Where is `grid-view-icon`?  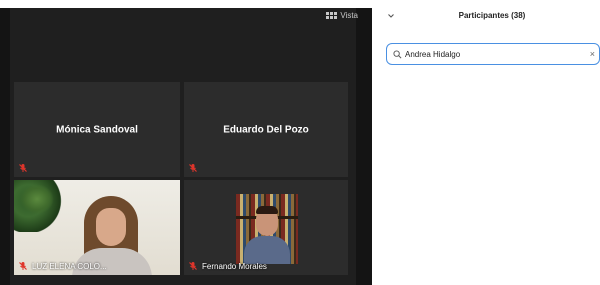
grid-view-icon is located at coordinates (332, 15).